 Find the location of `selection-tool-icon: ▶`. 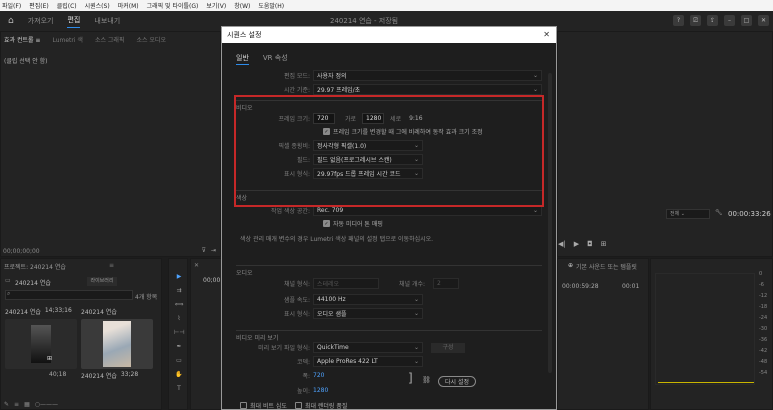

selection-tool-icon: ▶ is located at coordinates (179, 277).